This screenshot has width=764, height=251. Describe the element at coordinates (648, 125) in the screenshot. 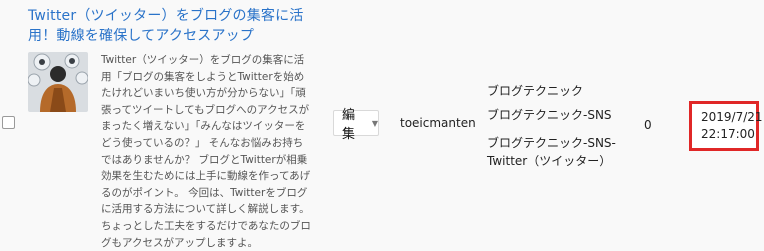

I see `post-count: 0` at that location.